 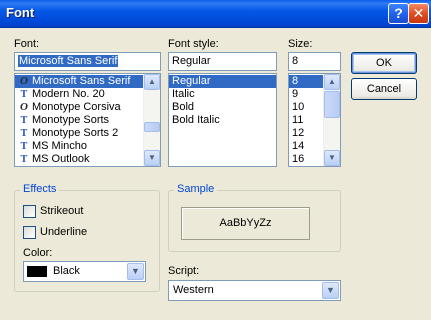 I want to click on size-list-item: 9, so click(x=306, y=94).